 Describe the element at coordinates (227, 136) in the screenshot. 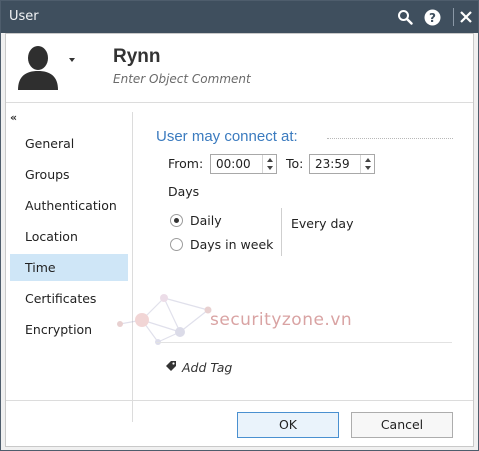

I see `section-title: User may connect at:` at that location.